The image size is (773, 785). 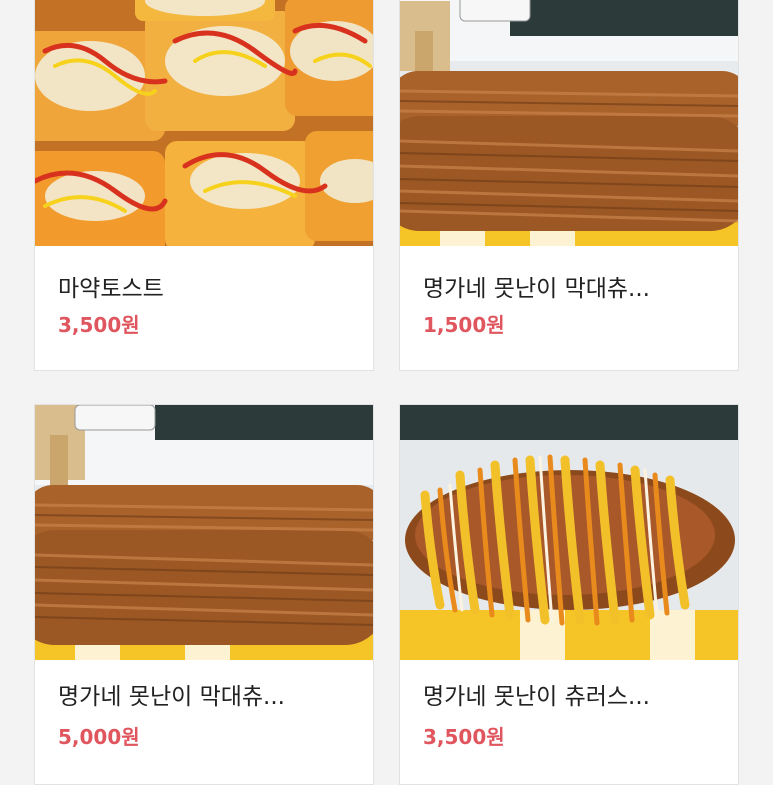 I want to click on product-image-churro-set, so click(x=204, y=532).